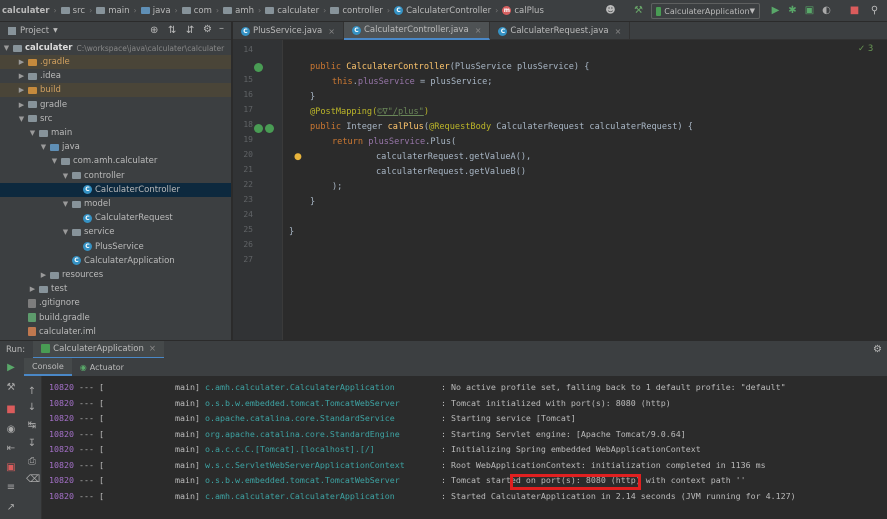  Describe the element at coordinates (118, 11) in the screenshot. I see `breadcrumb-item: main ›` at that location.